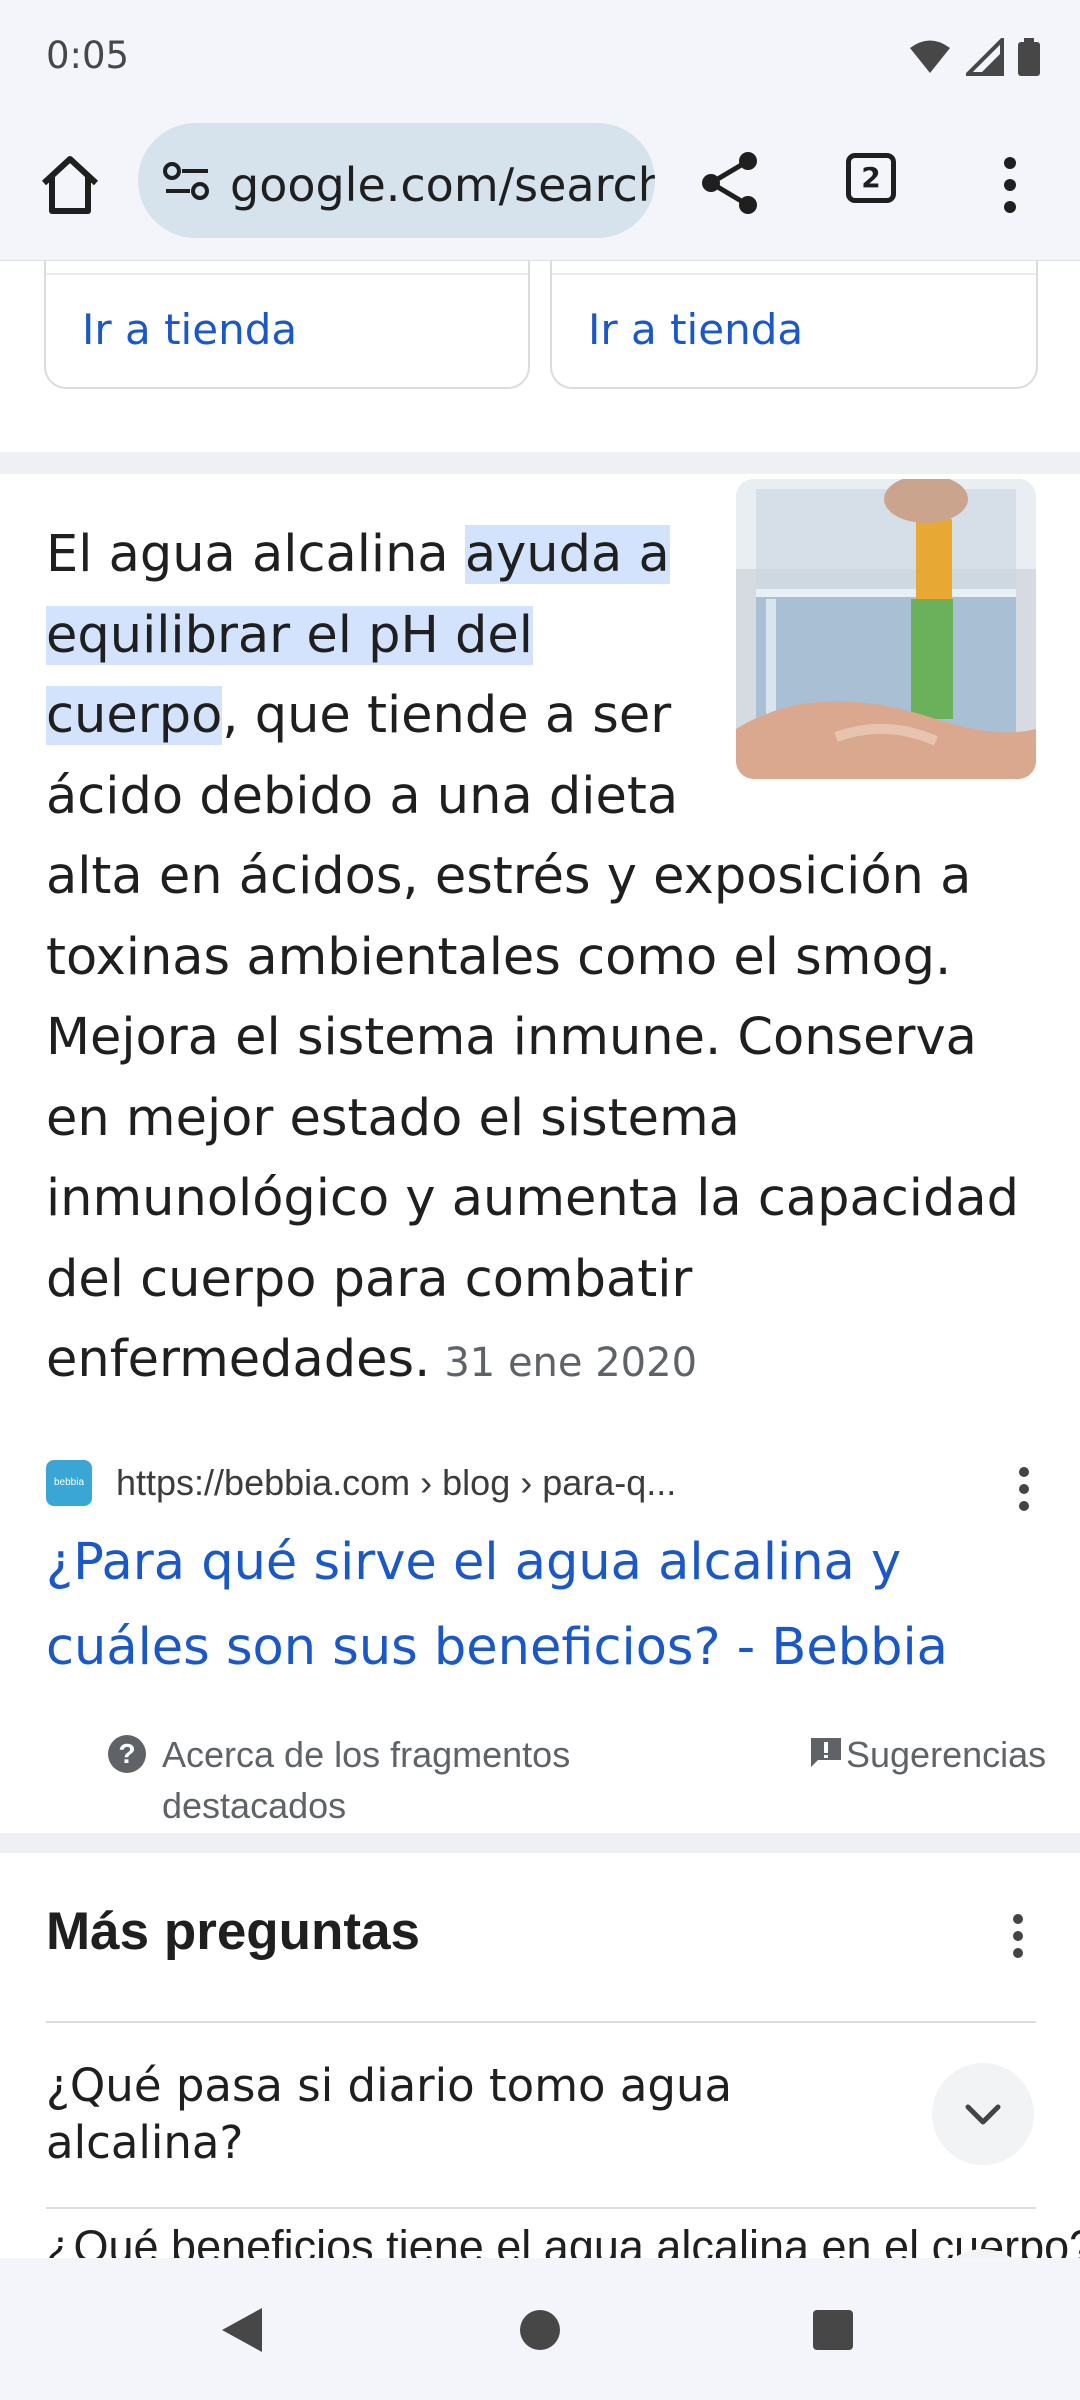  Describe the element at coordinates (233, 1931) in the screenshot. I see `more-questions-title: Más preguntas` at that location.